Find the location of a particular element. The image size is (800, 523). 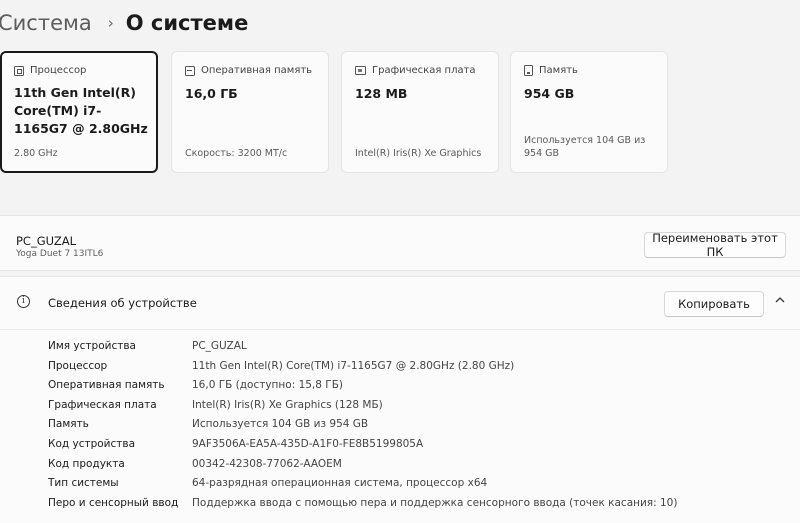

card-ram-value: 16,0 ГБ is located at coordinates (211, 93).